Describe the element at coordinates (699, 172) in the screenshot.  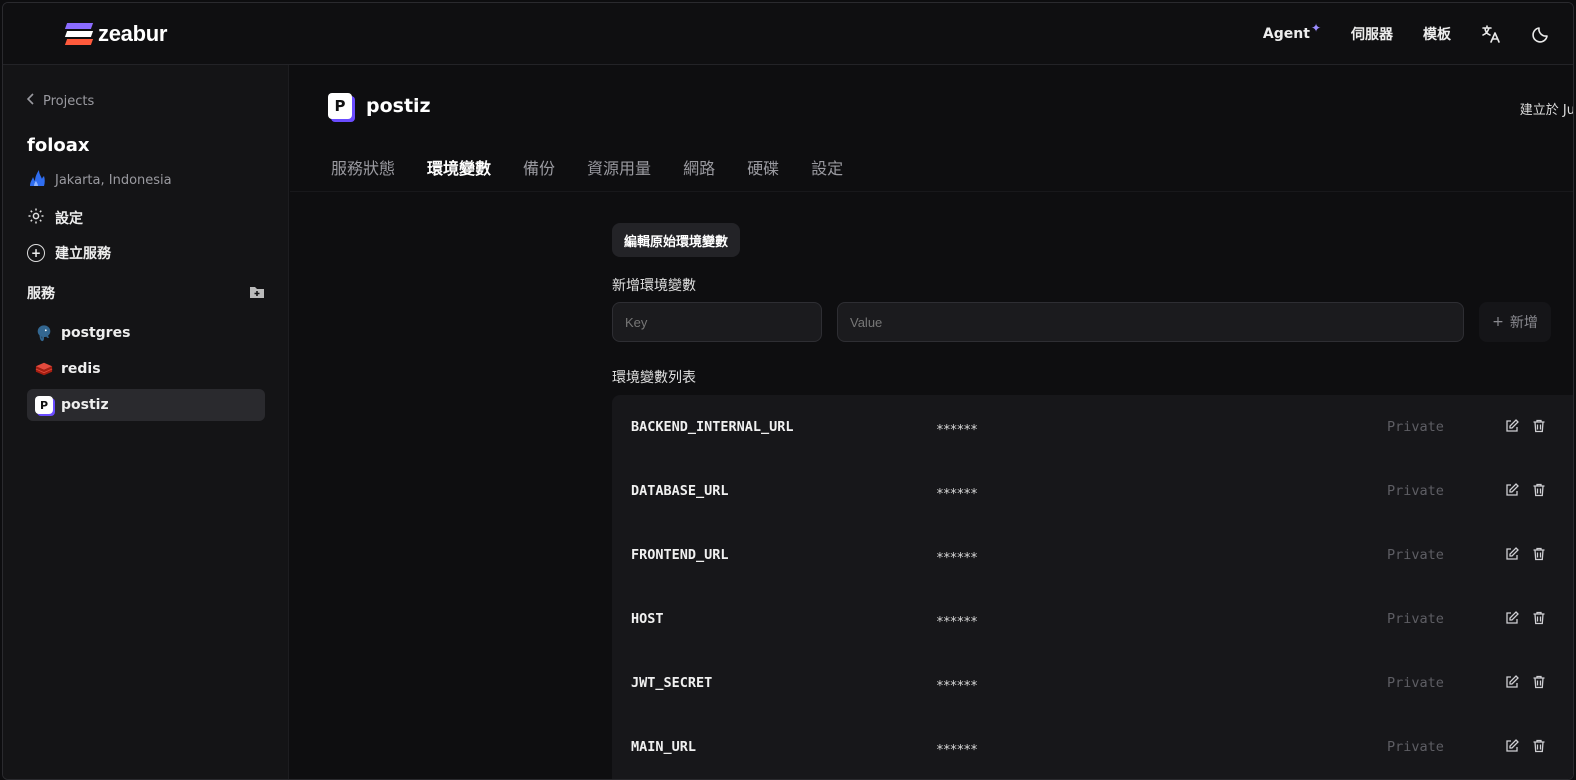
I see `tab-networking: 網路` at that location.